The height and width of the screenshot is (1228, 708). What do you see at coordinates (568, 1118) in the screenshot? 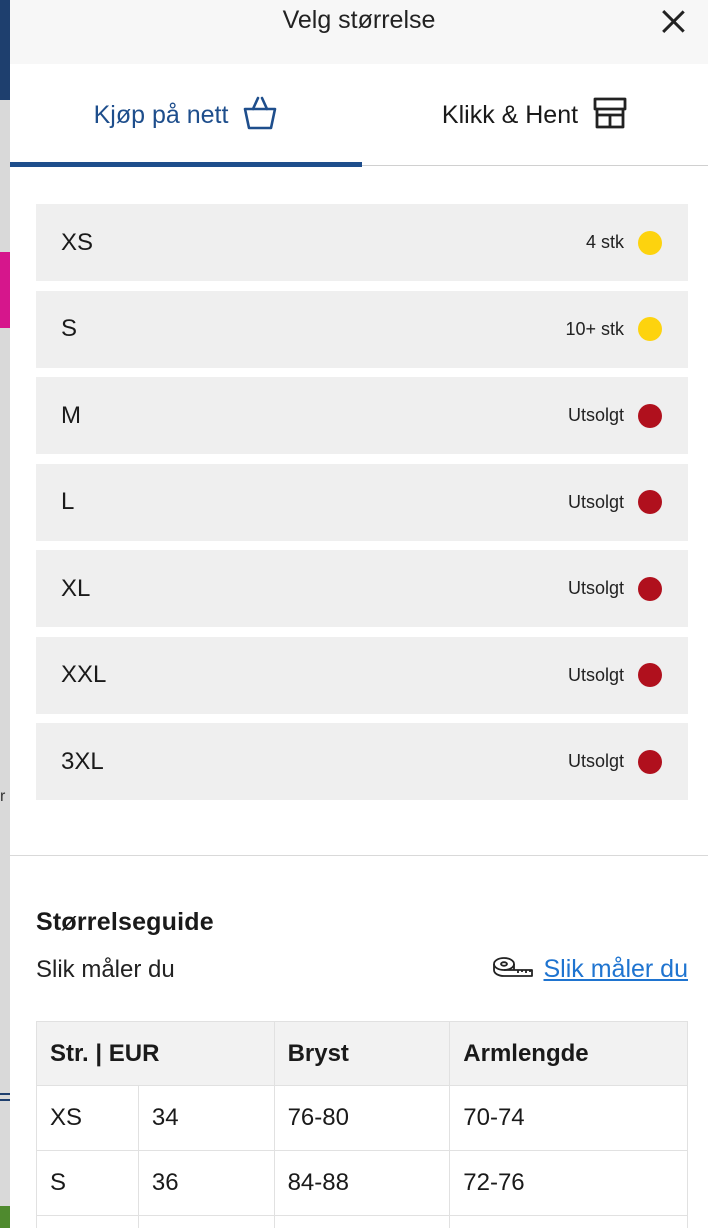
I see `table-cell: 70-74` at bounding box center [568, 1118].